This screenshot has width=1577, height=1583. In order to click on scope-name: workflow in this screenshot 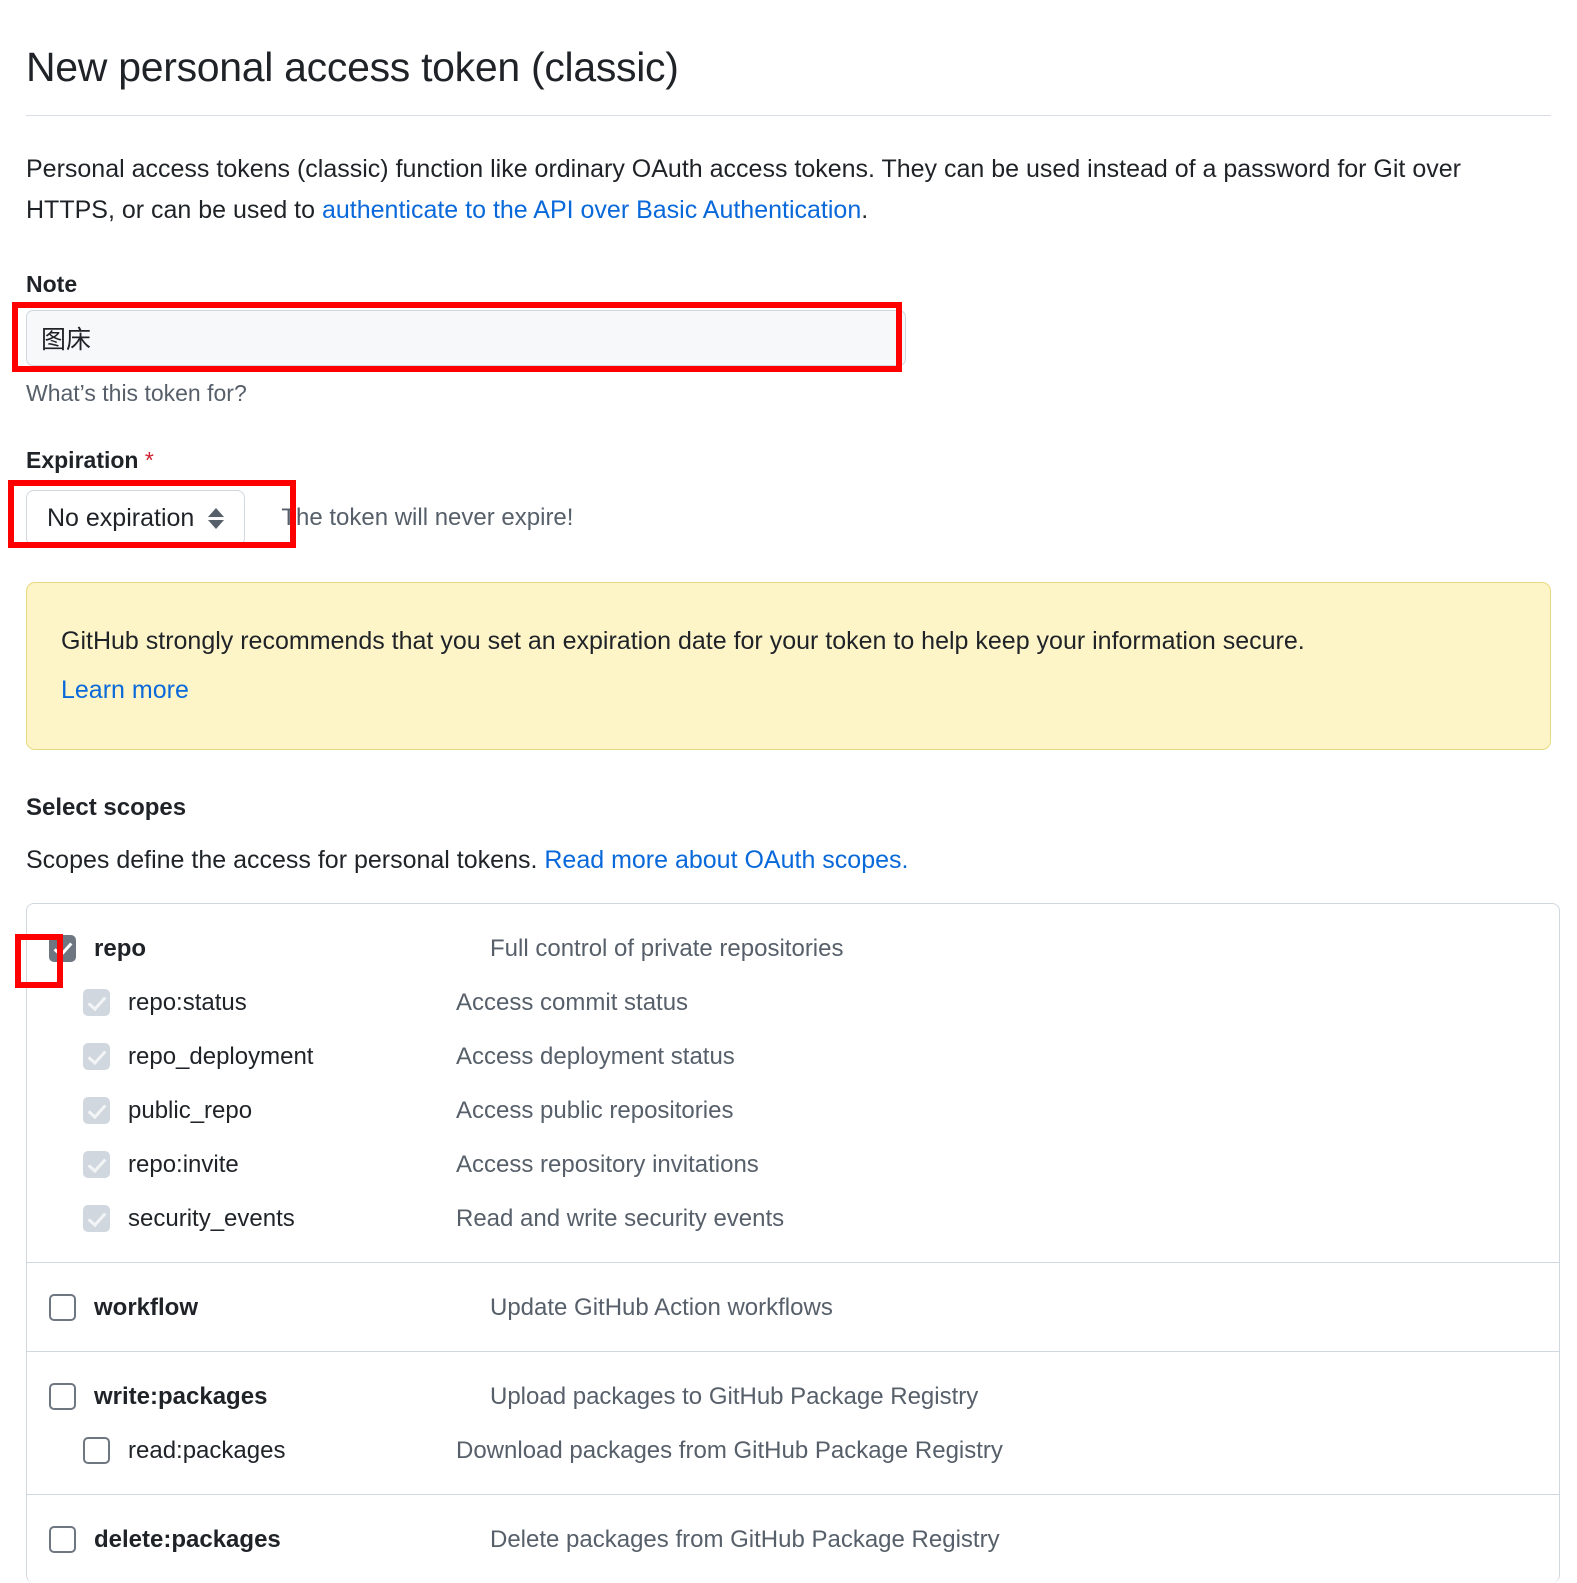, I will do `click(146, 1307)`.